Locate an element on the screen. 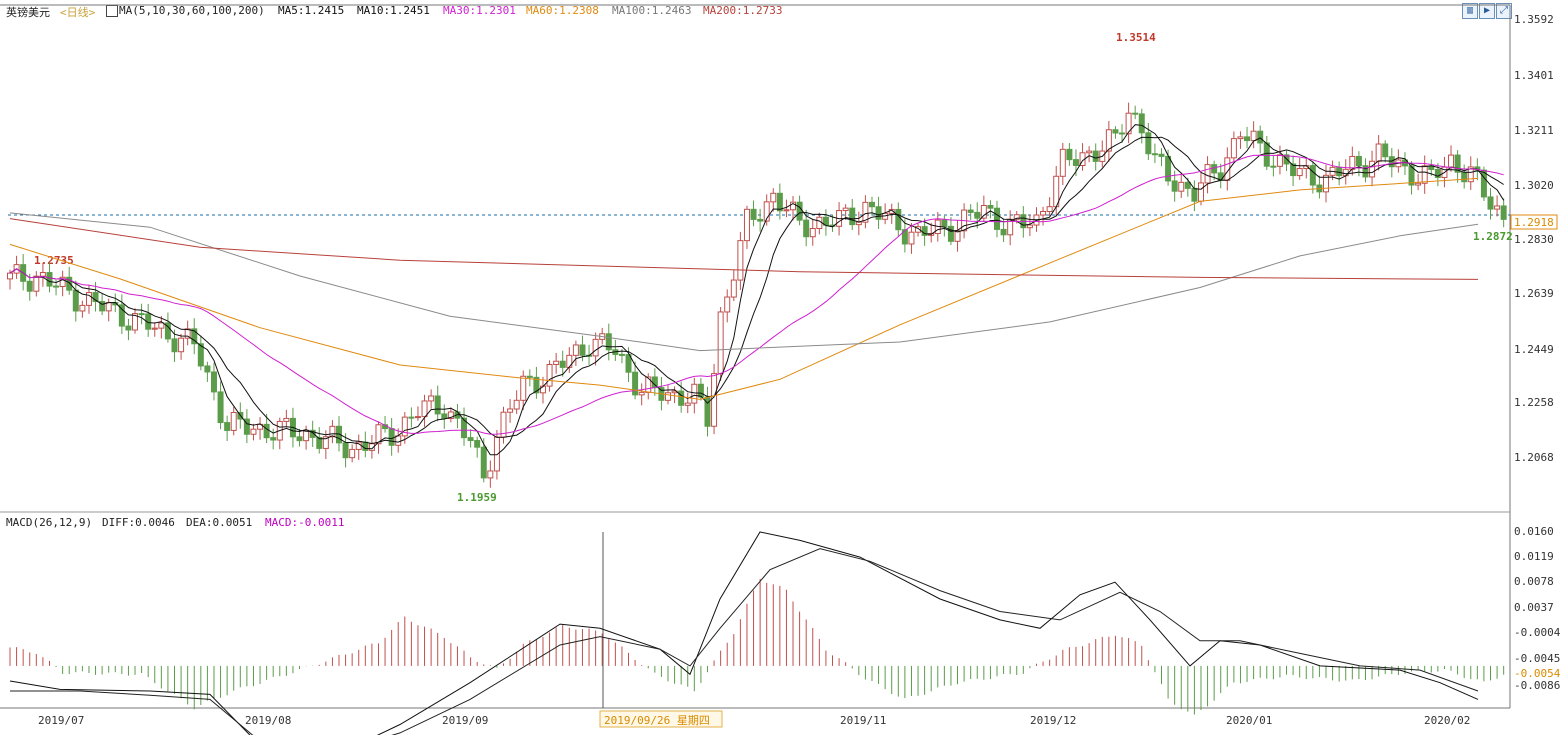 The image size is (1567, 735). date-axis-label: 2020/01 is located at coordinates (1249, 720).